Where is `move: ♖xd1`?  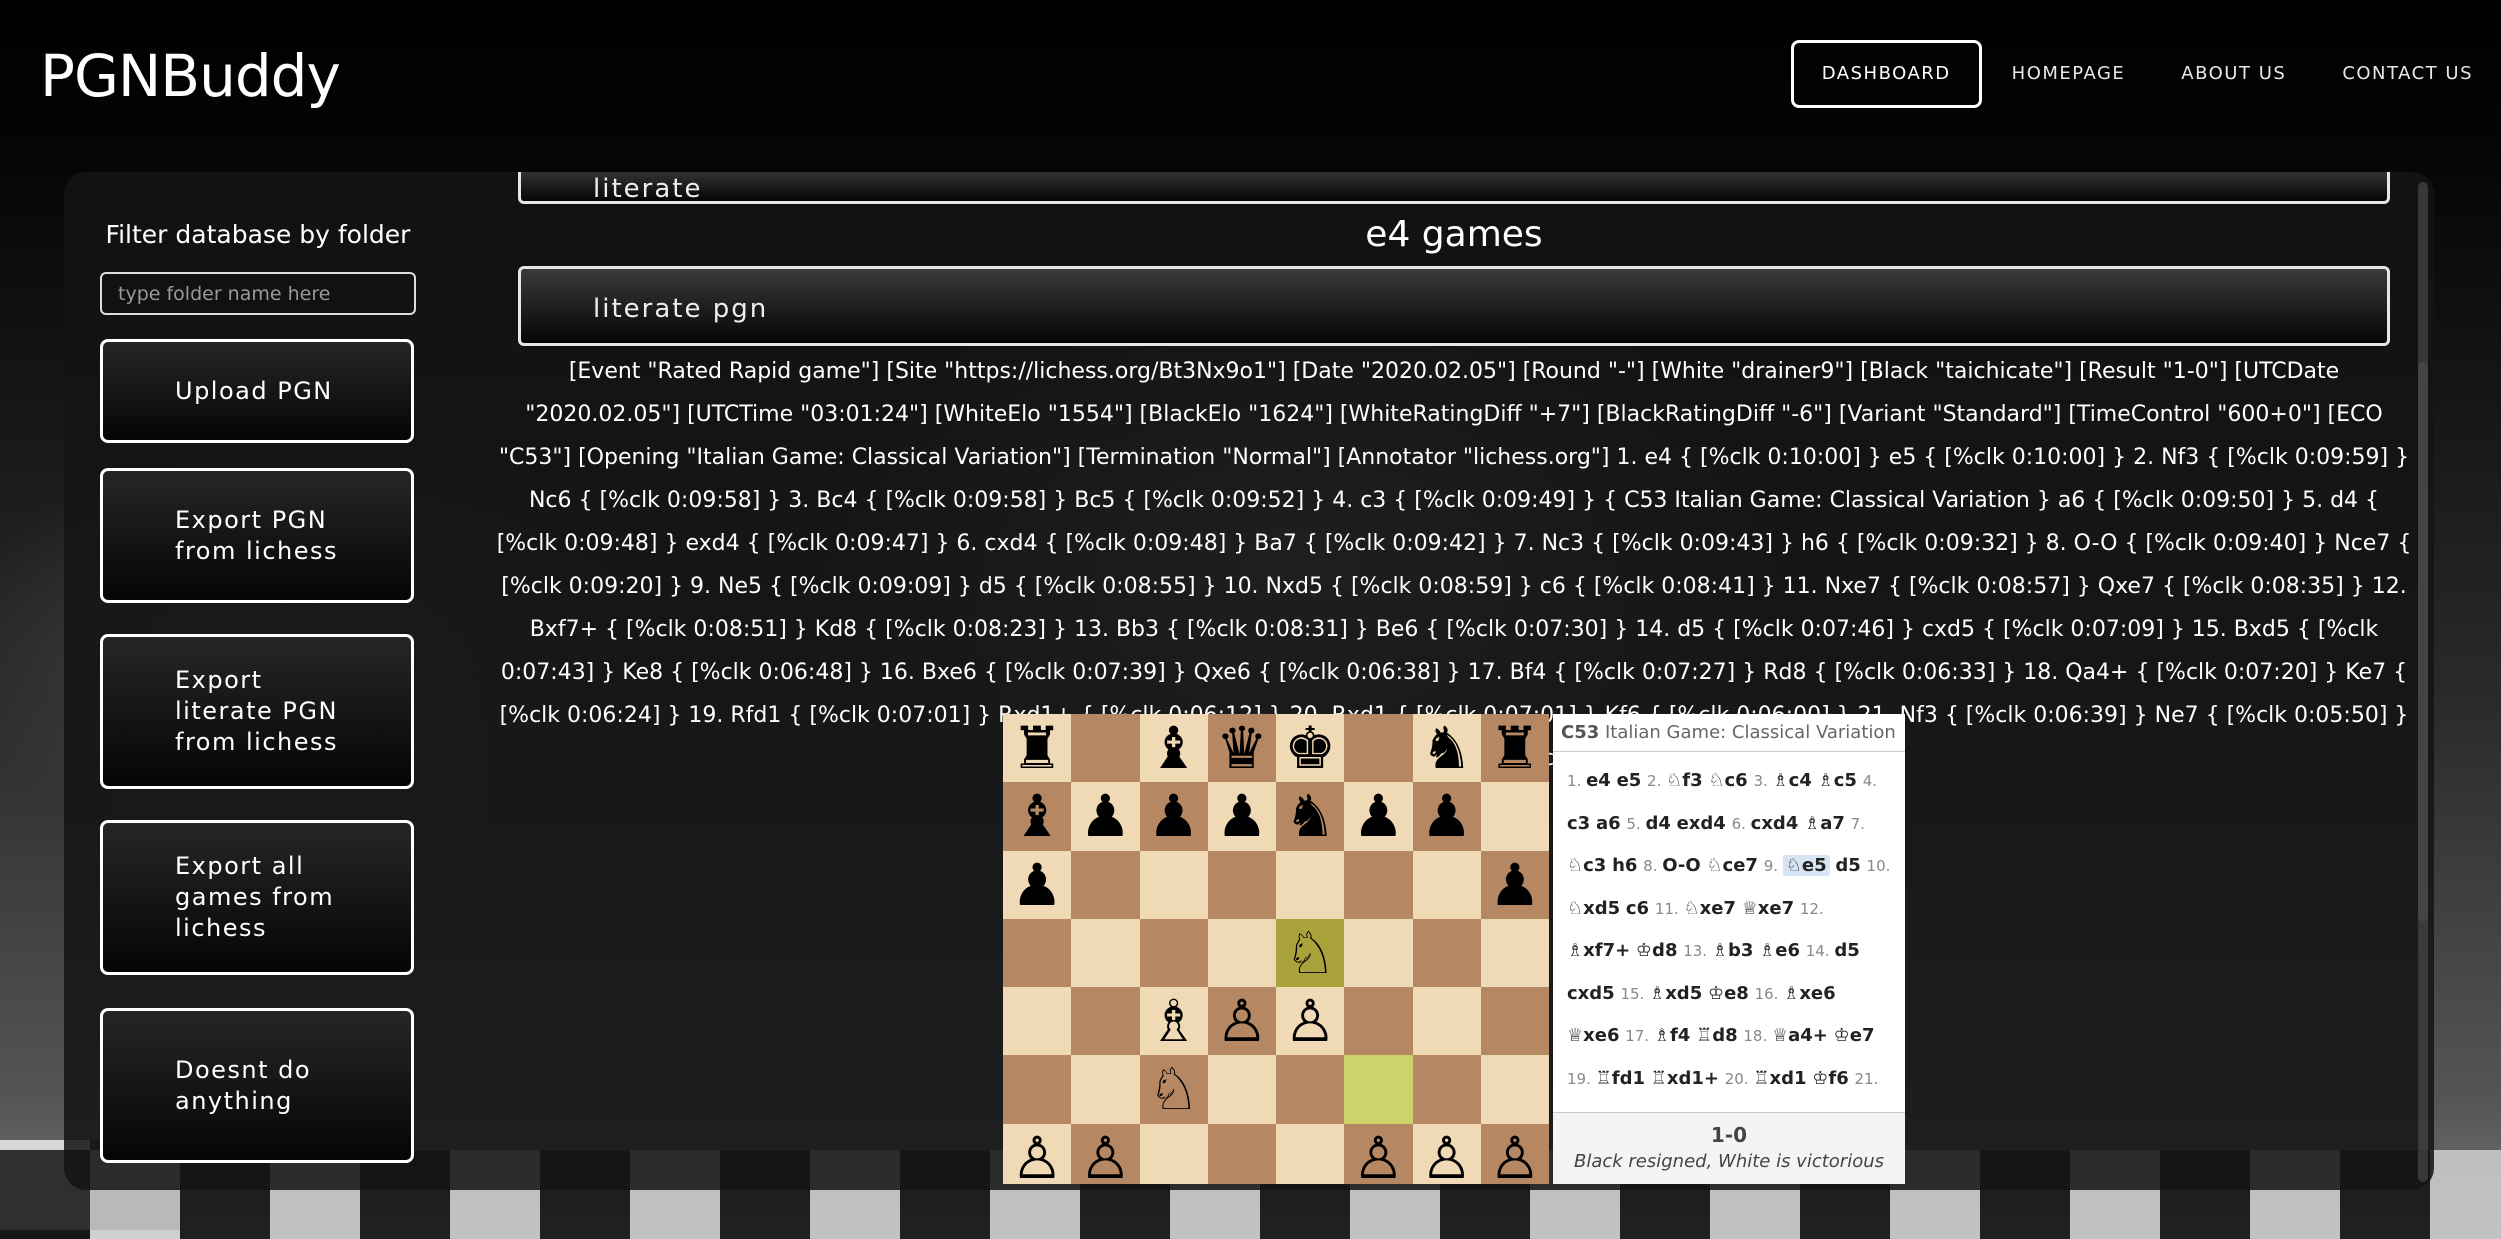 move: ♖xd1 is located at coordinates (1779, 1078).